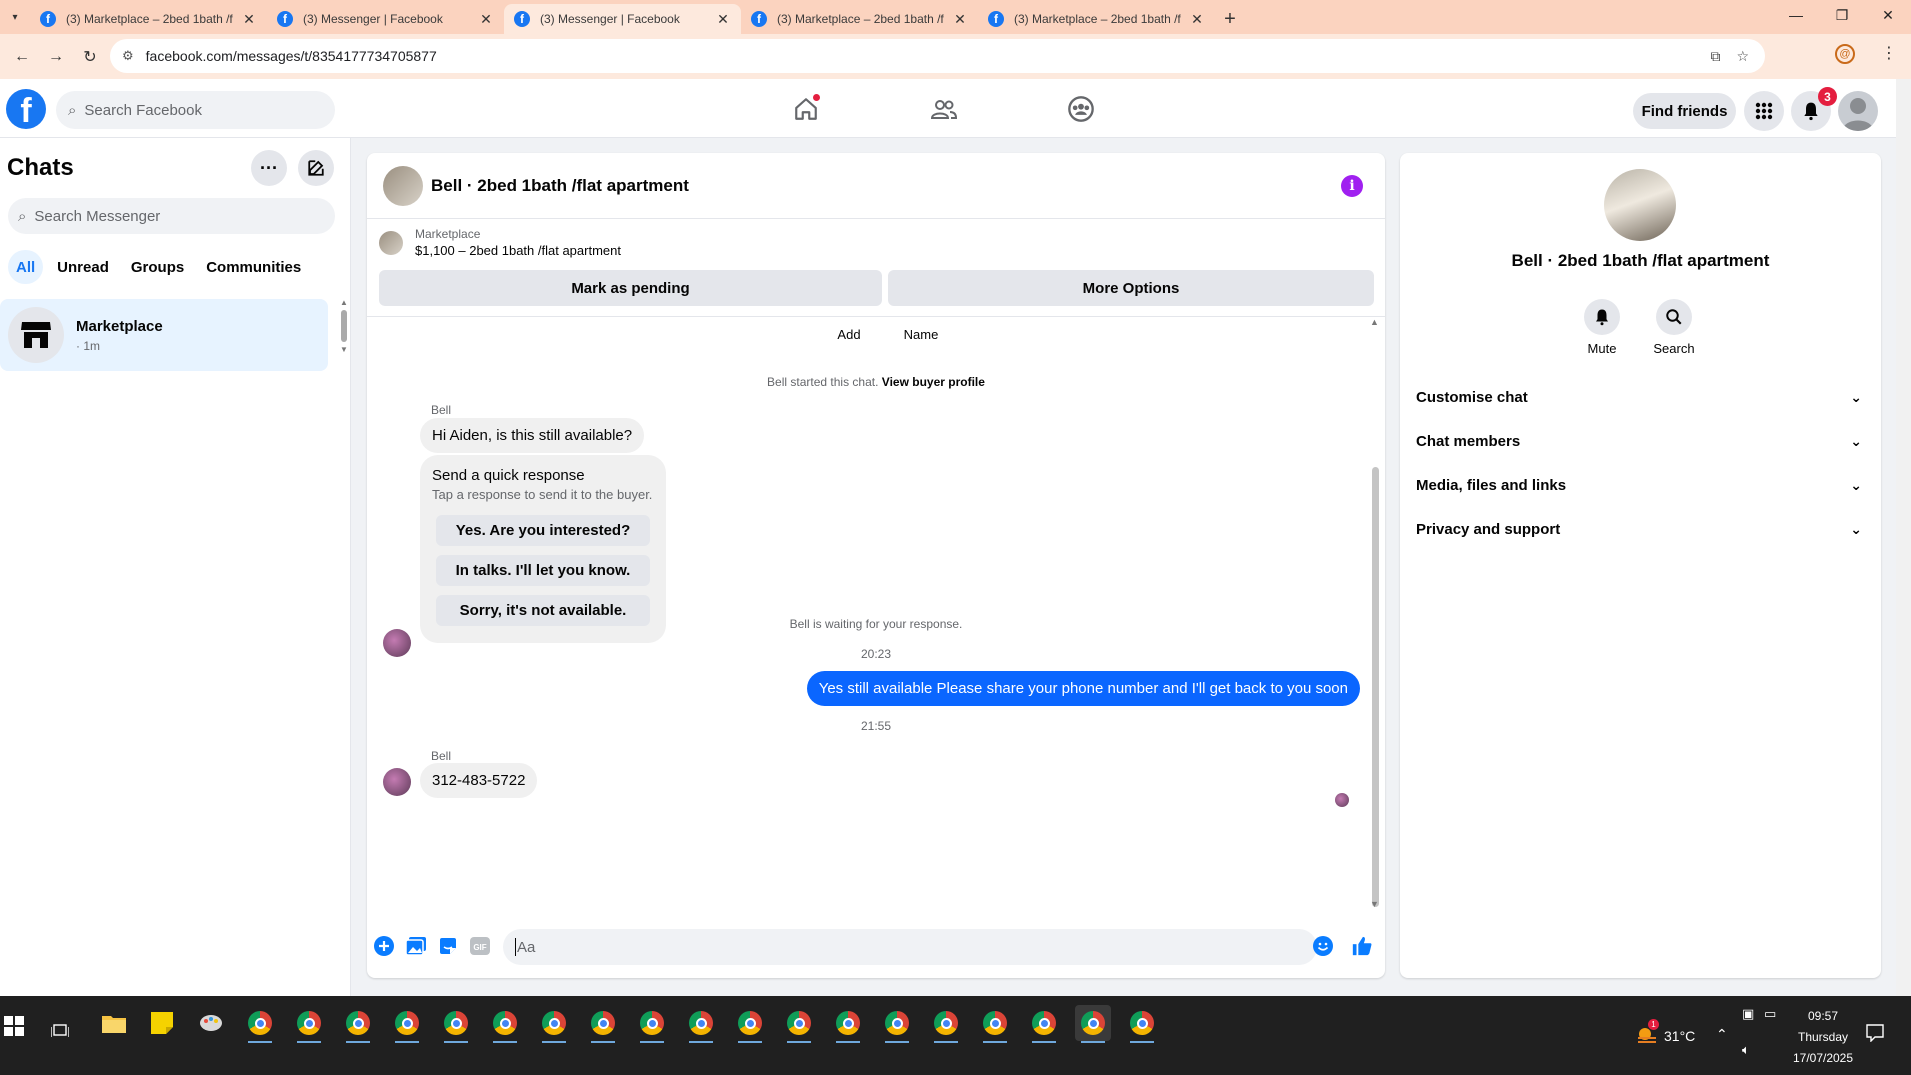 Image resolution: width=1911 pixels, height=1075 pixels. Describe the element at coordinates (384, 946) in the screenshot. I see `add-attachment-icon` at that location.